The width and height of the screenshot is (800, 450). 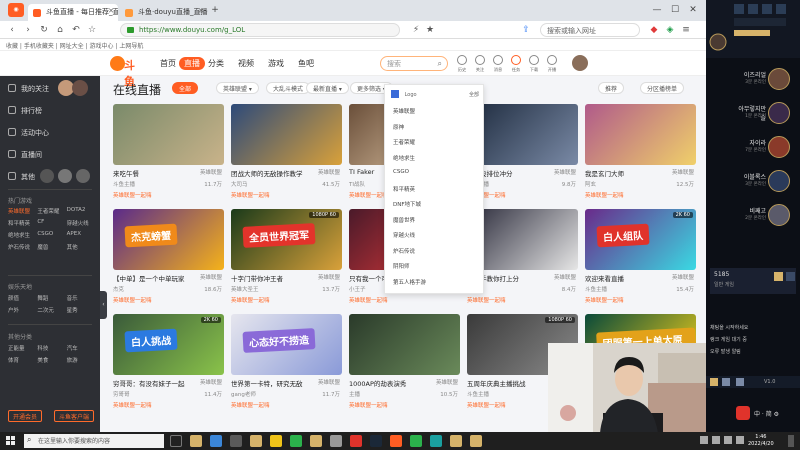 I want to click on refresh-icon: ↻, so click(x=44, y=30).